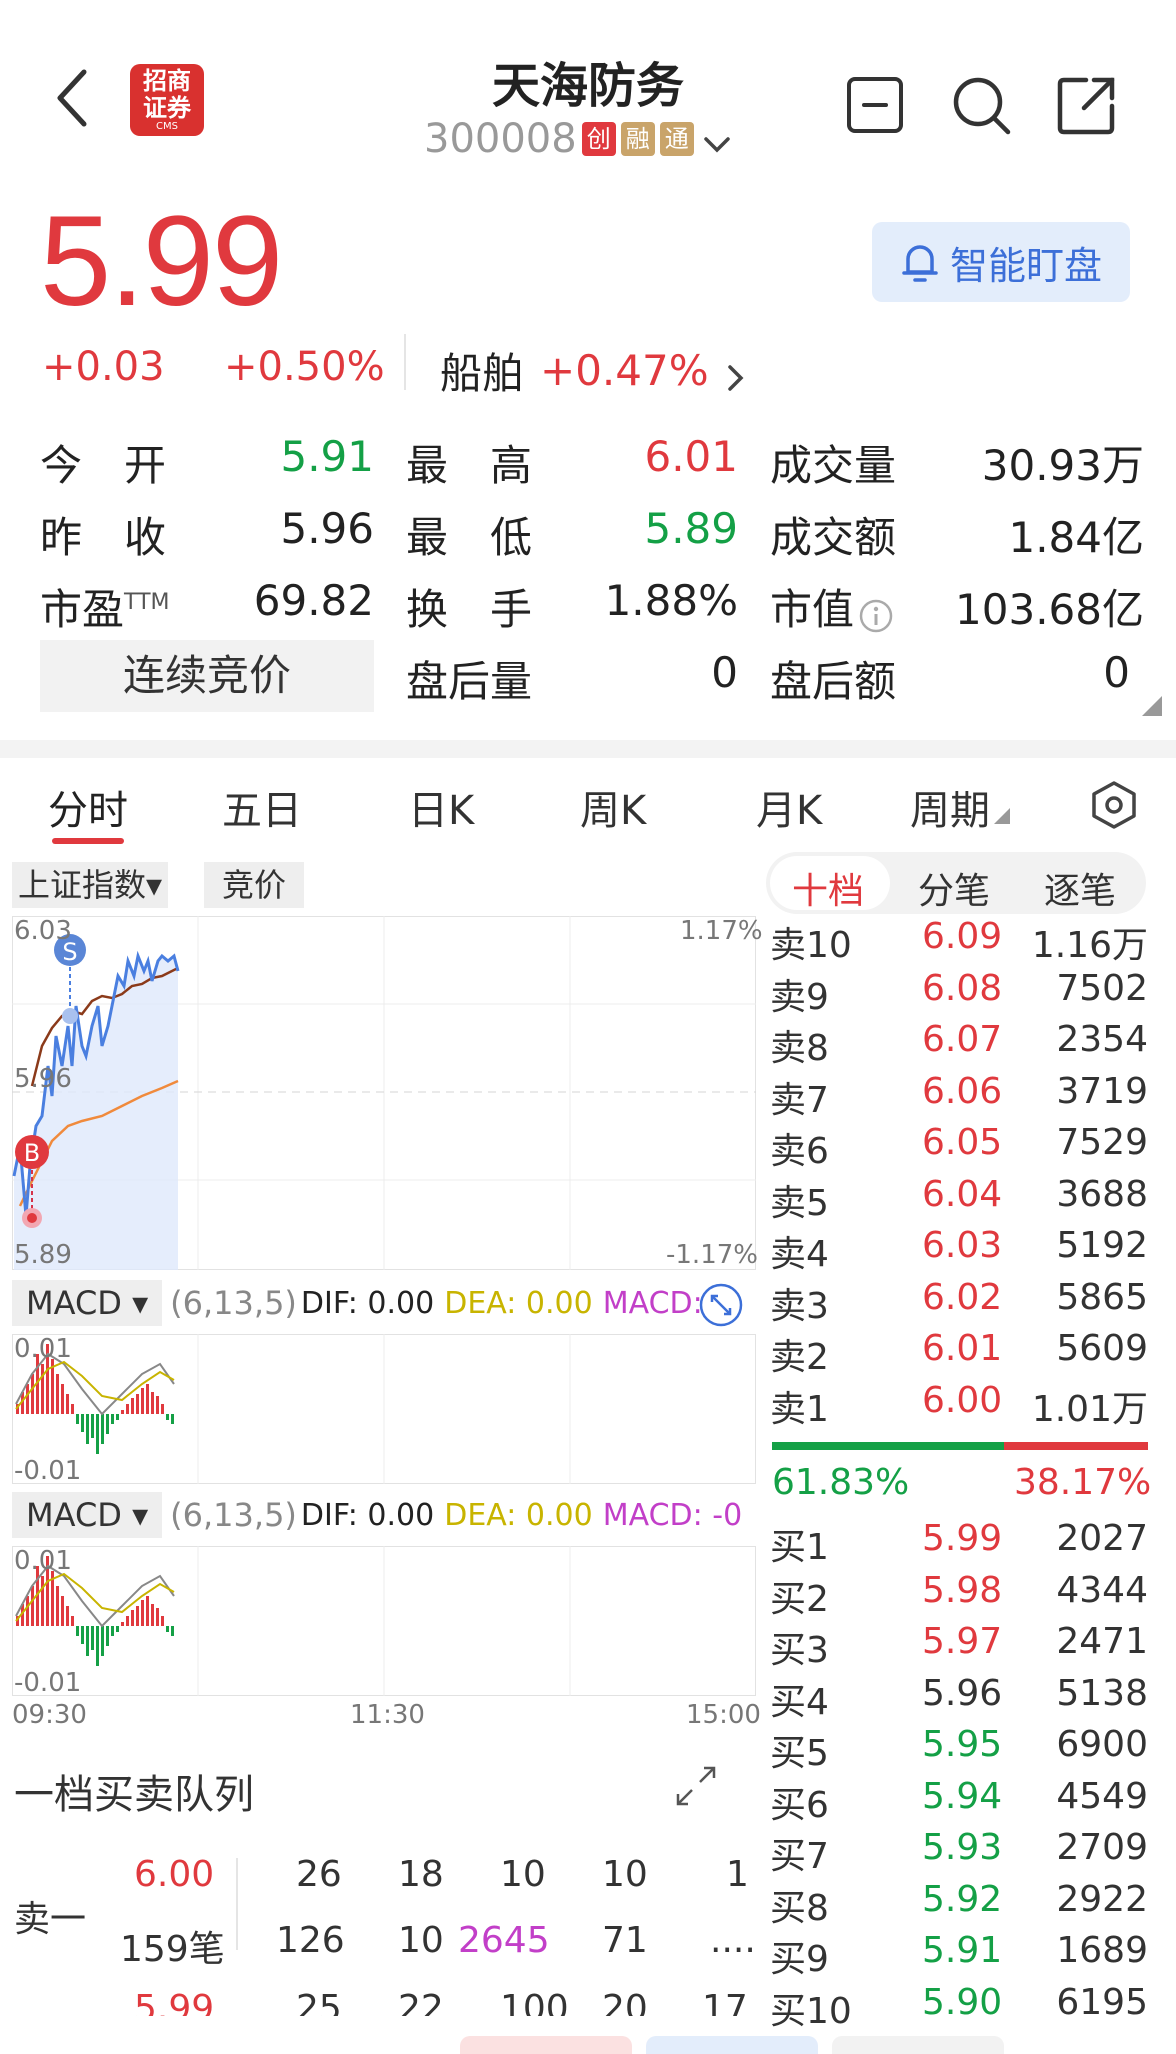  Describe the element at coordinates (1102, 1847) in the screenshot. I see `bid-volume: 2709` at that location.